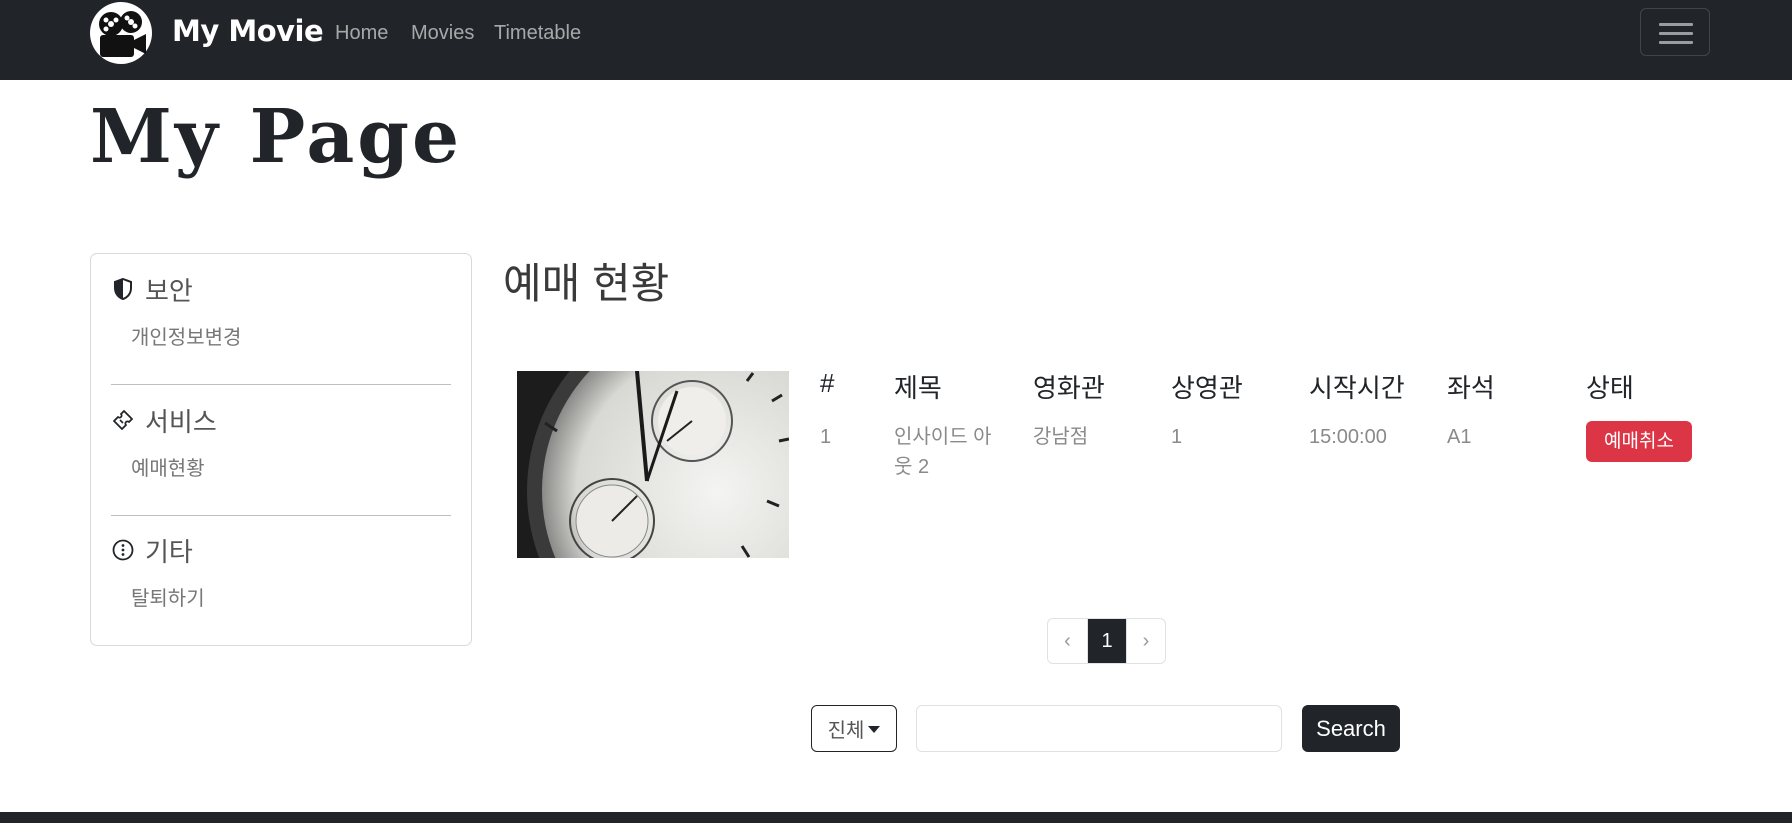 The width and height of the screenshot is (1792, 823). Describe the element at coordinates (1099, 728) in the screenshot. I see `search-input` at that location.